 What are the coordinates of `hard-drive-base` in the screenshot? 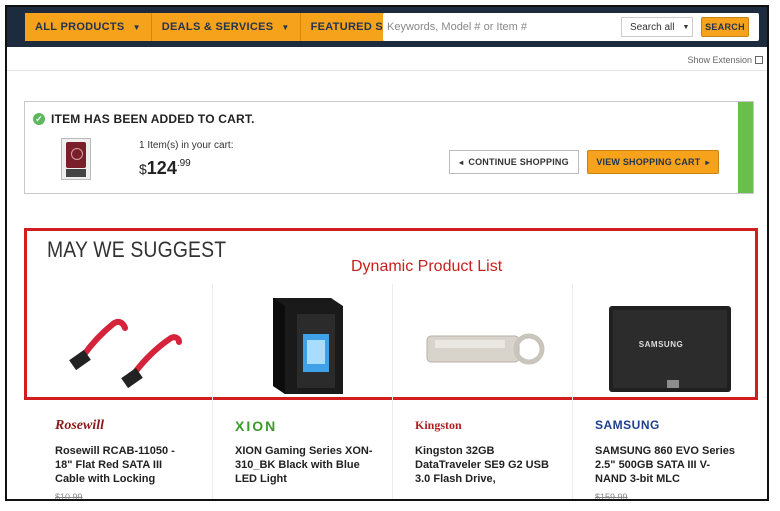 It's located at (76, 173).